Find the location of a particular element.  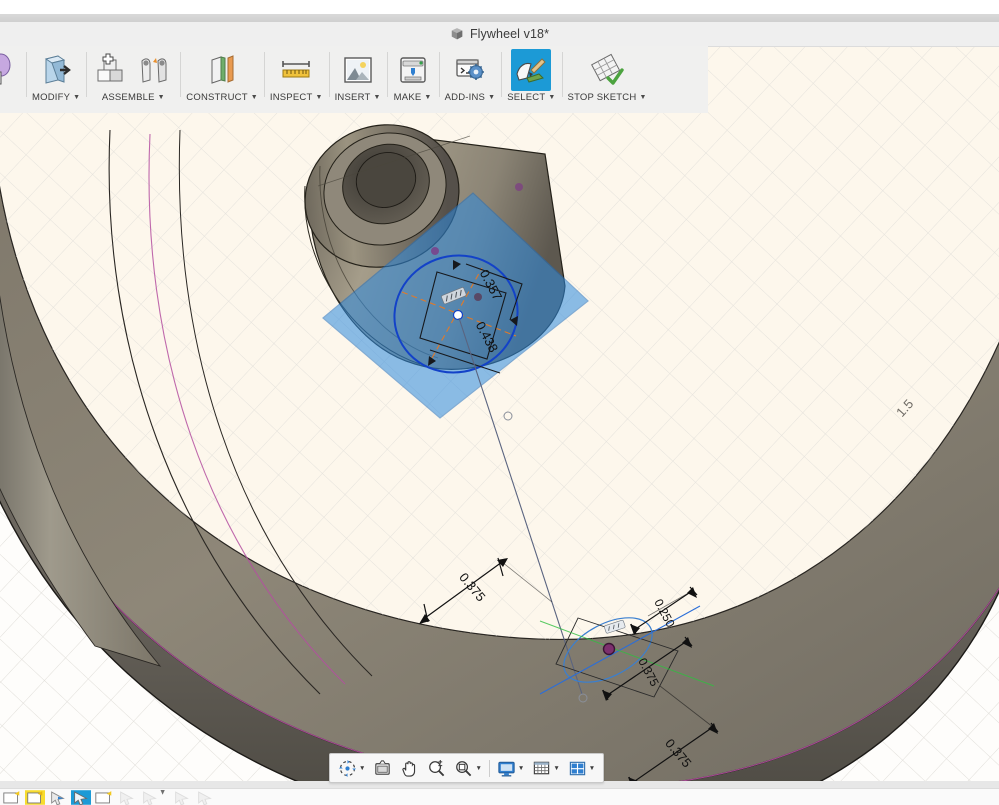

ribbon-label-inspect: INSPECT ▼ is located at coordinates (296, 98).